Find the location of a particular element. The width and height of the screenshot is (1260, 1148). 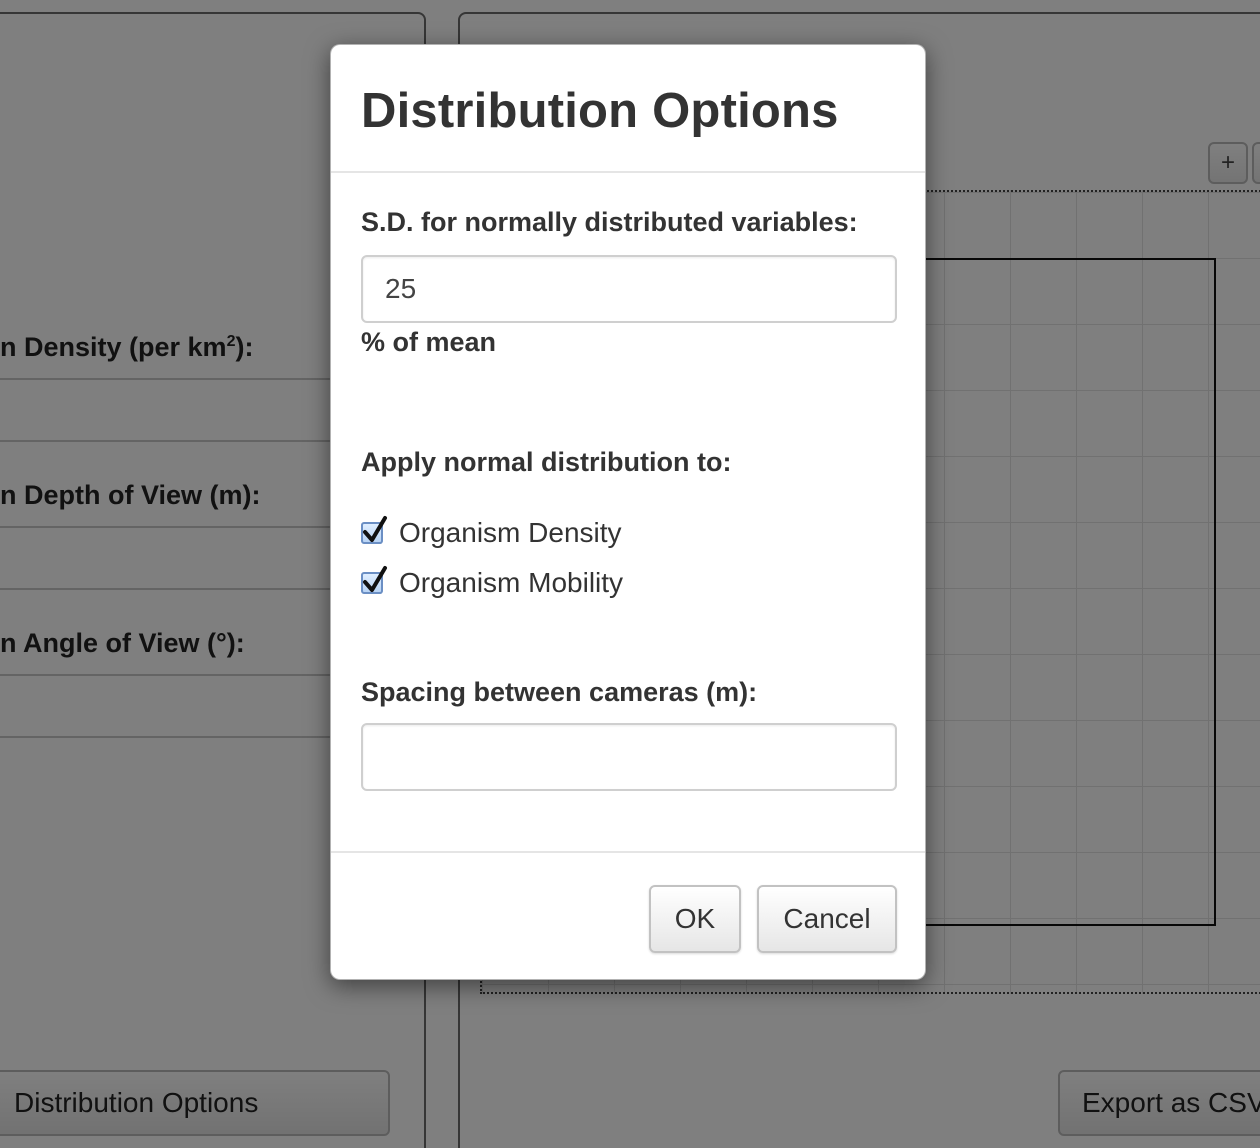

organism-mobility-option: Organism Mobility is located at coordinates (492, 583).